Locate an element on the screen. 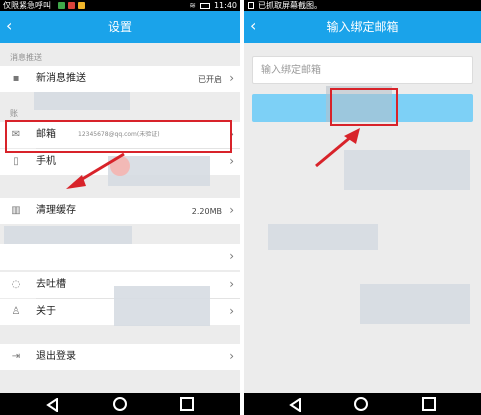  notification-text: 已抓取屏幕截图。 is located at coordinates (290, 5).